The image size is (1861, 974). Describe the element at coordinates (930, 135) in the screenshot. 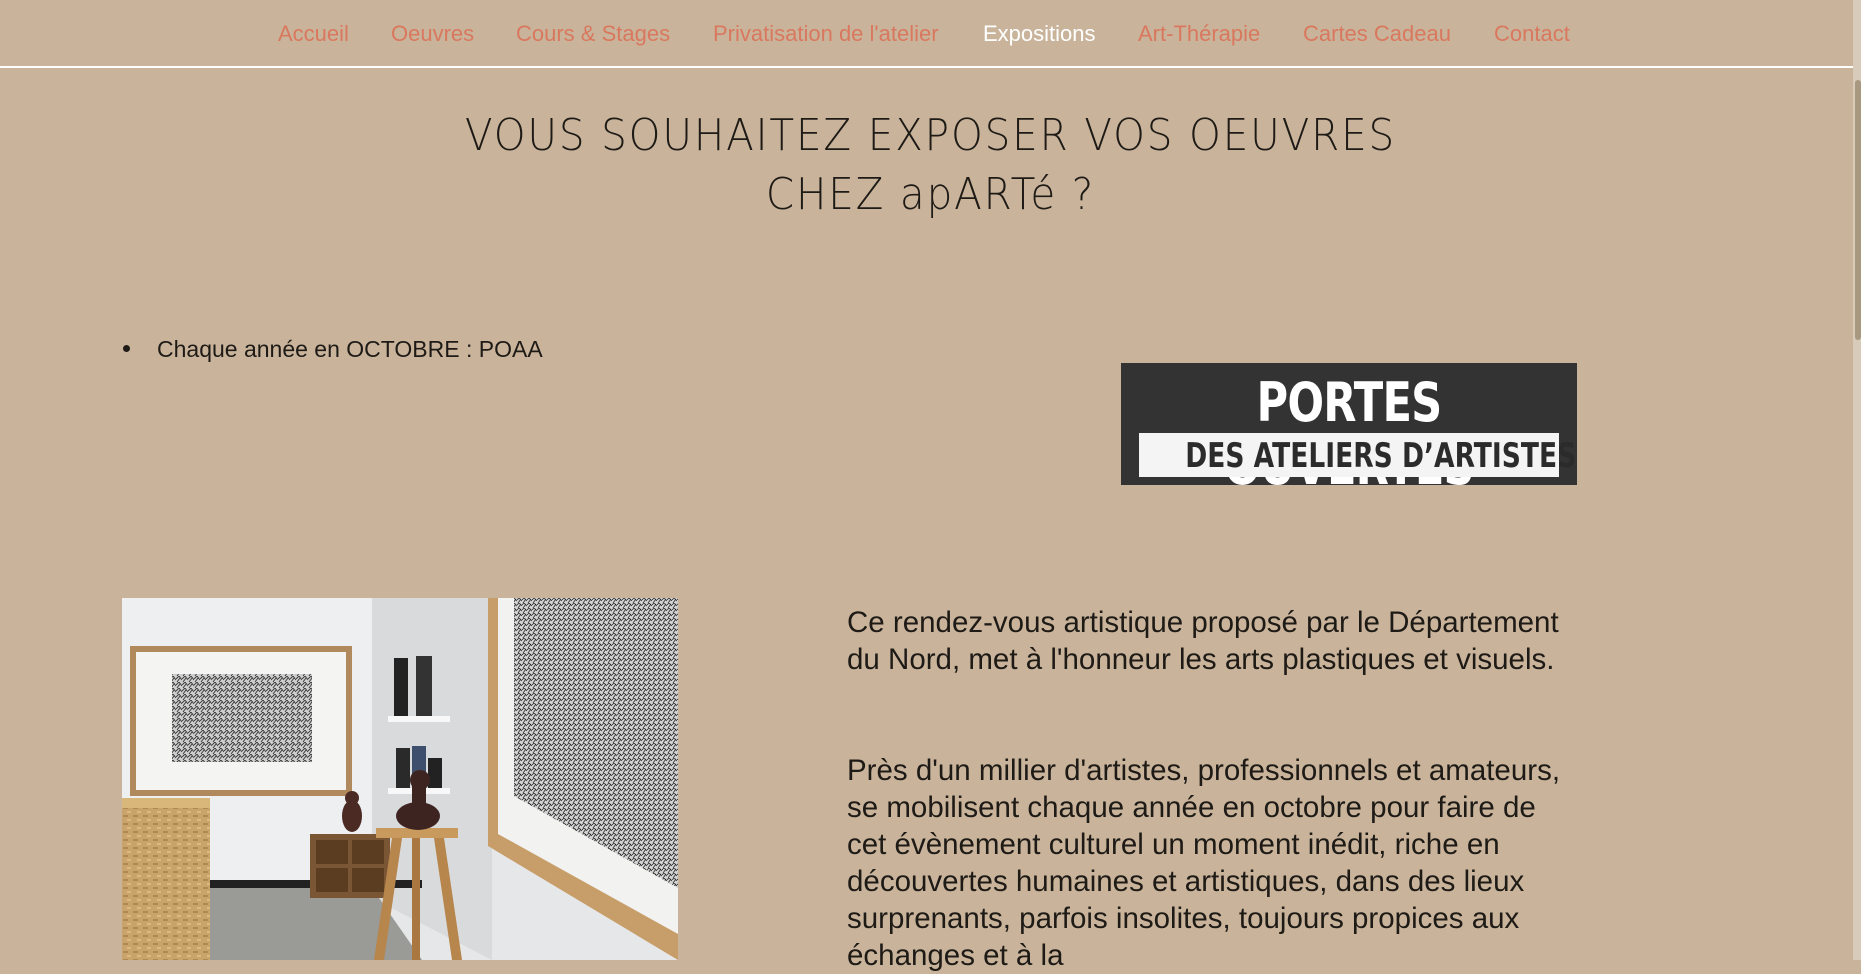

I see `page-title-line-1: VOUS SOUHAITEZ EXPOSER VOS OEUVRES` at that location.